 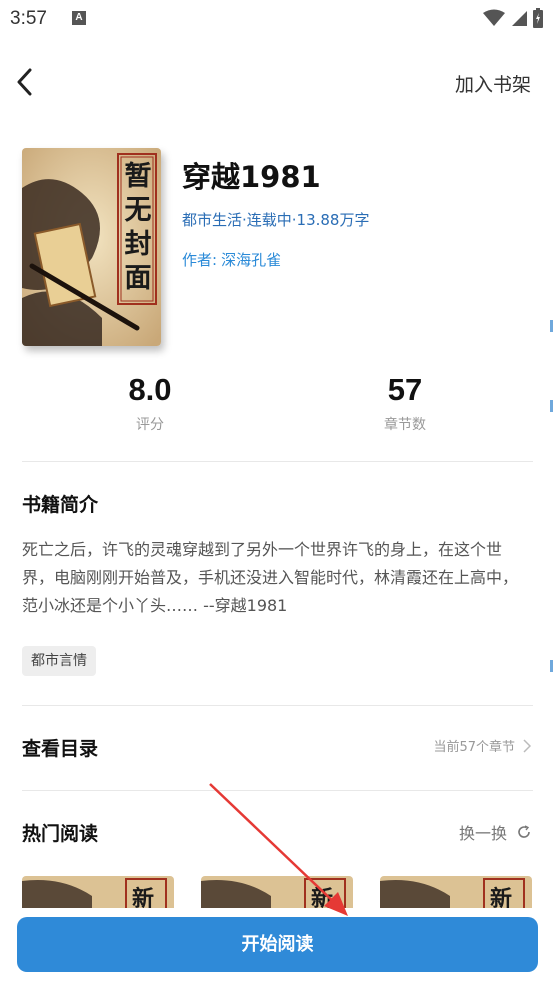 What do you see at coordinates (405, 389) in the screenshot?
I see `chapter-count-value: 57` at bounding box center [405, 389].